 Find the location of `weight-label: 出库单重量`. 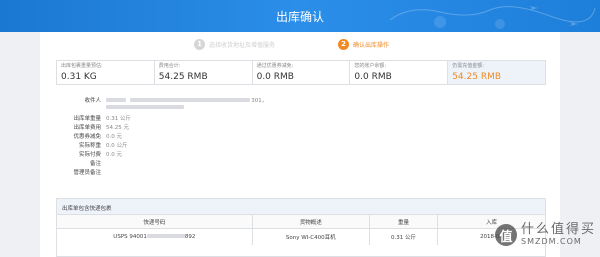

weight-label: 出库单重量 is located at coordinates (87, 119).